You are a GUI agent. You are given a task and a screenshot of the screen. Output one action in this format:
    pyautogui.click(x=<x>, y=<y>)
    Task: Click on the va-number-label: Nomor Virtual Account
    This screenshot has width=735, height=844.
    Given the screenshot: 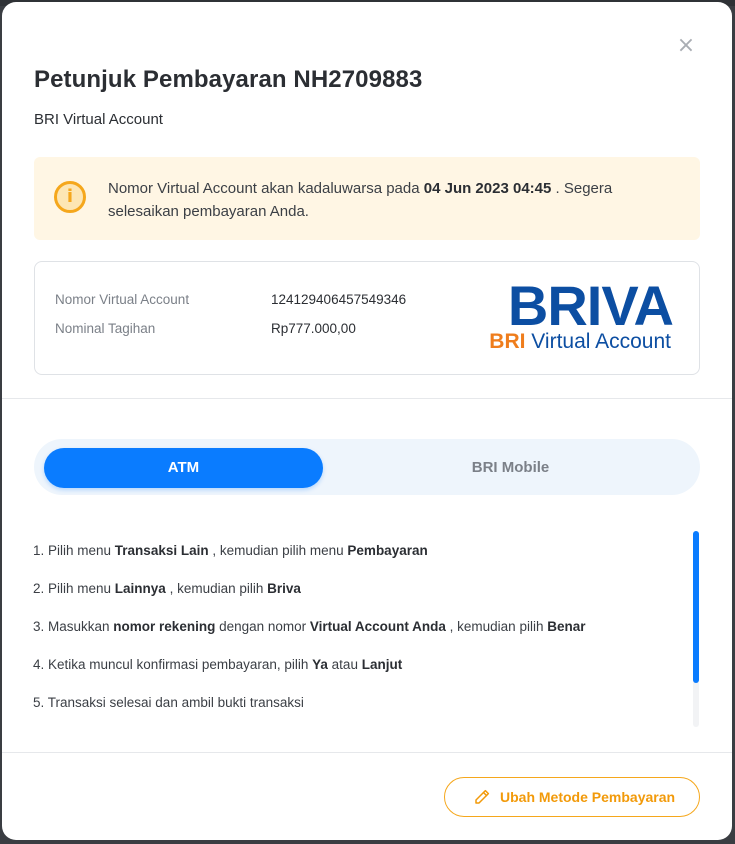 What is the action you would take?
    pyautogui.click(x=122, y=299)
    